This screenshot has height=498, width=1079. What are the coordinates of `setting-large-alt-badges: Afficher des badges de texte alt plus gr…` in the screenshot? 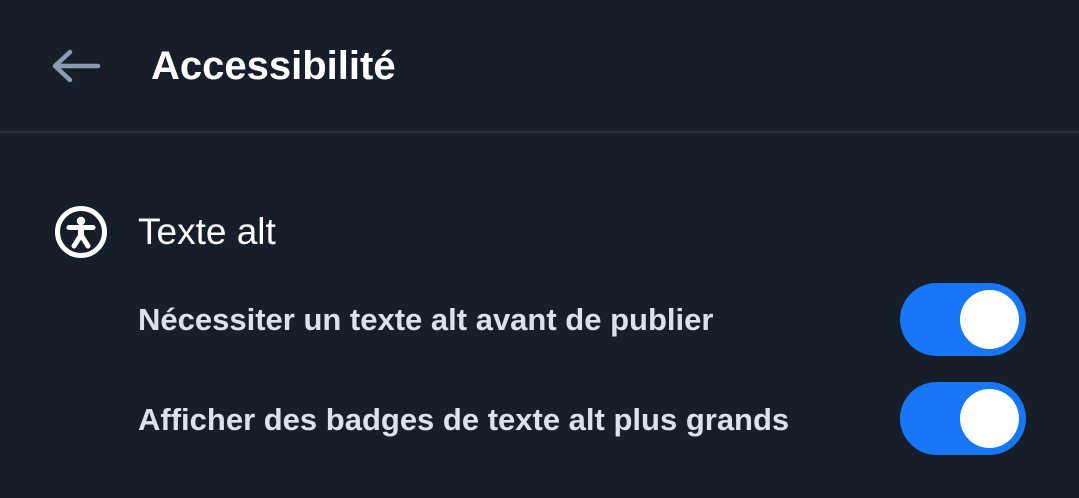 It's located at (588, 419).